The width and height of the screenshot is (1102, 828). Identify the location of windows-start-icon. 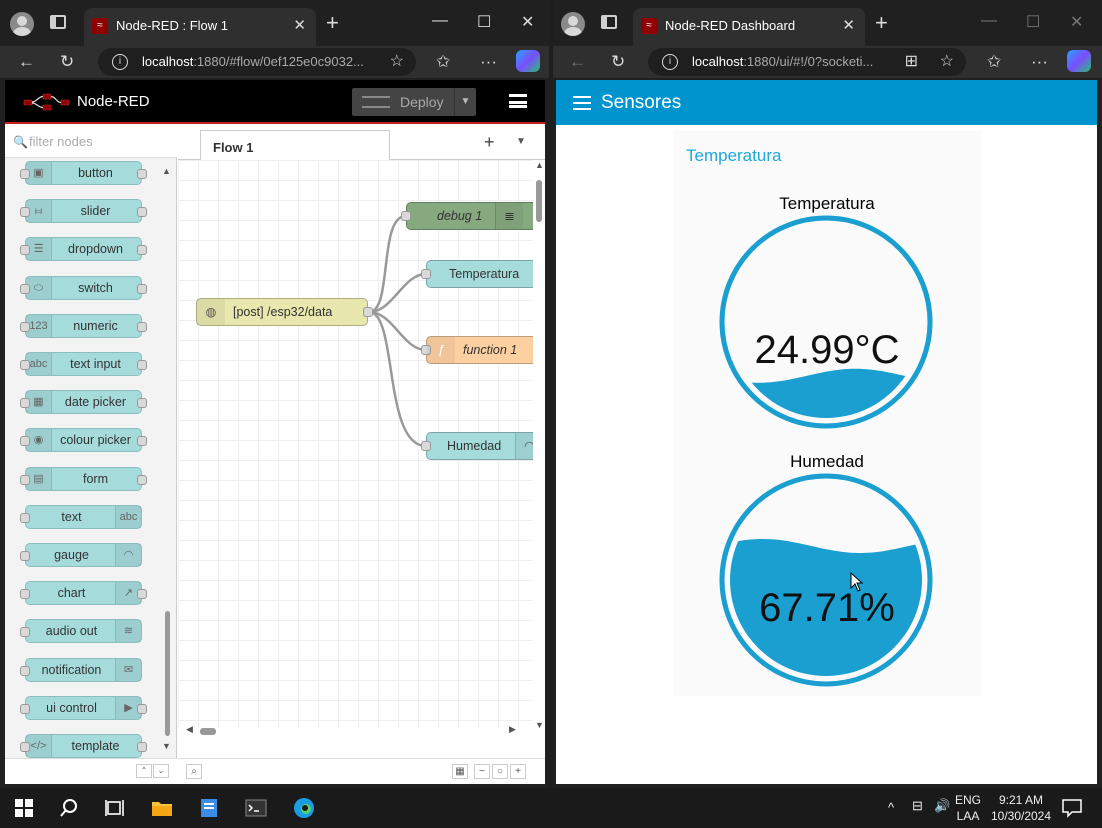
(24, 808).